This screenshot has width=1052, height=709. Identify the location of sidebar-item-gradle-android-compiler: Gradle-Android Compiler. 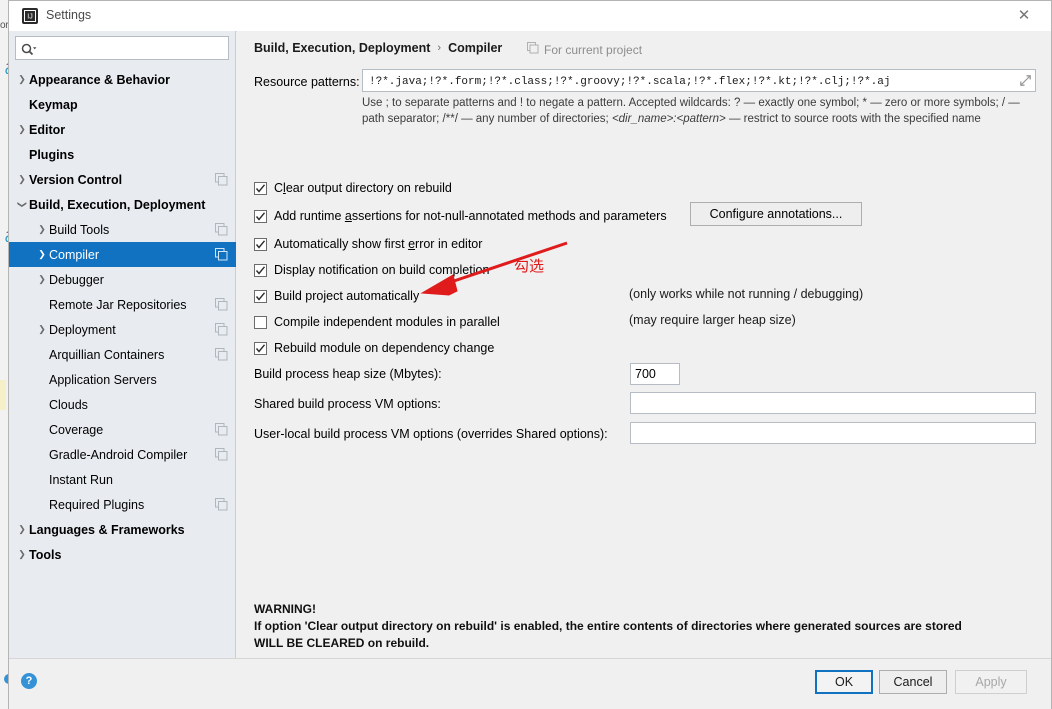
(122, 454).